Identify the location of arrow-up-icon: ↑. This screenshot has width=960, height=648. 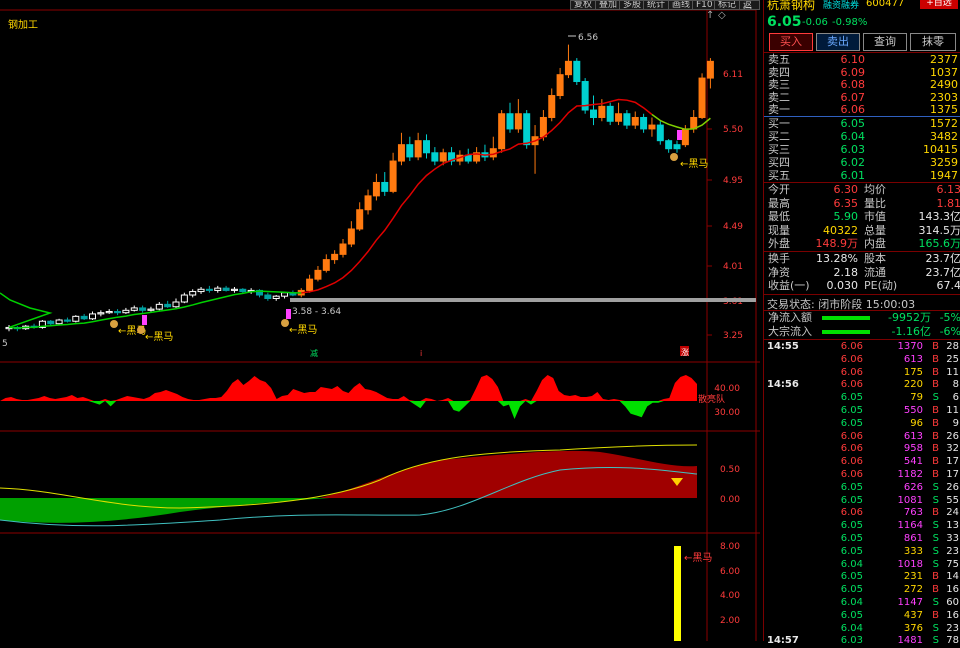
(710, 15).